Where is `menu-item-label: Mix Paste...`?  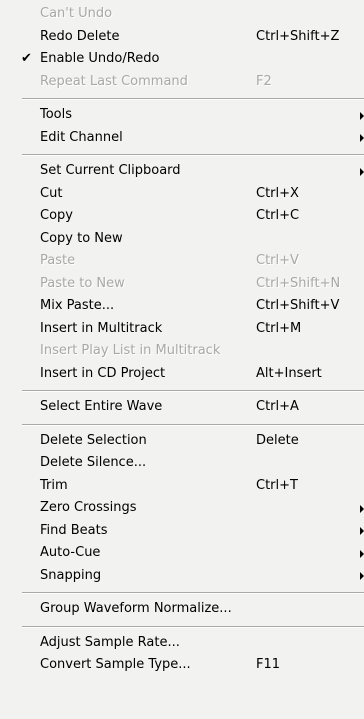 menu-item-label: Mix Paste... is located at coordinates (77, 305).